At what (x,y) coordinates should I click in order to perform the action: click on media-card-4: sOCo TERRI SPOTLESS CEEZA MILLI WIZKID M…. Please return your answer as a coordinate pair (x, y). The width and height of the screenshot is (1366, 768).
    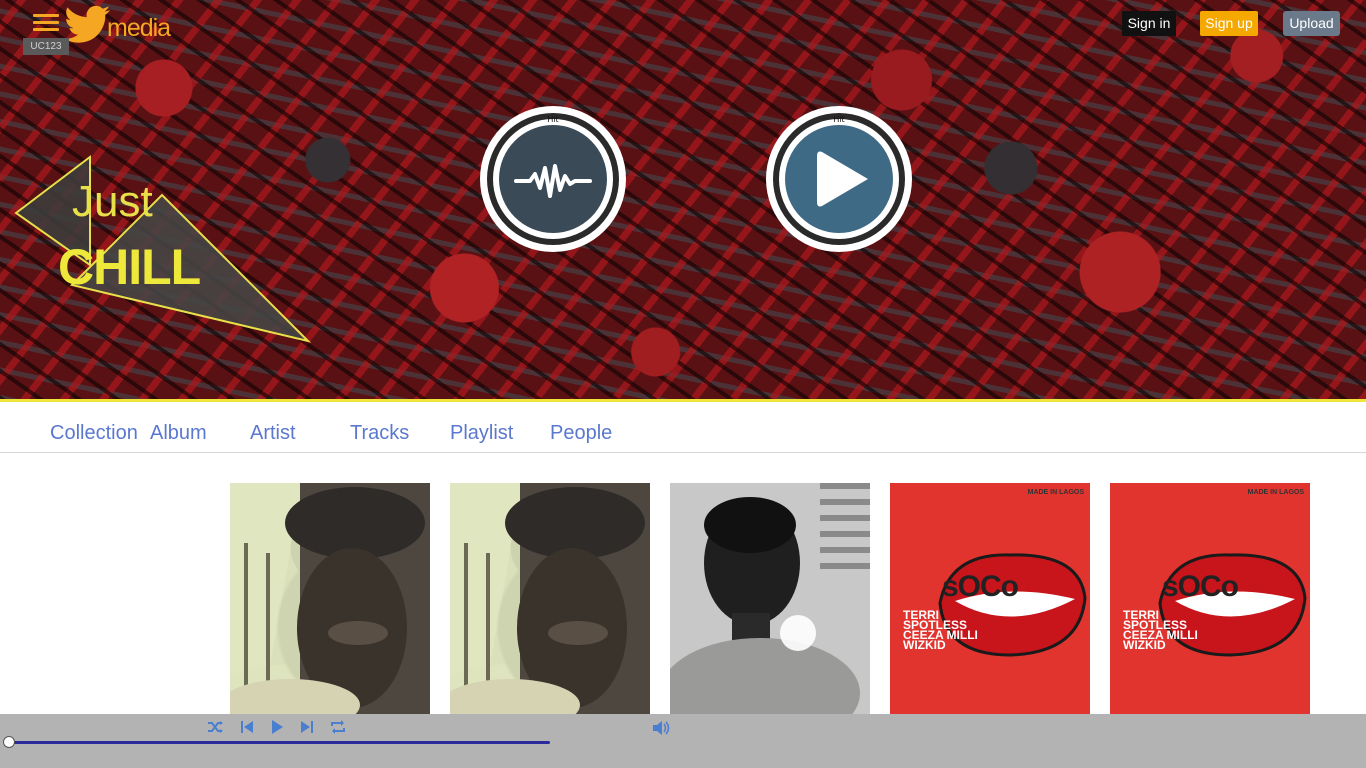
    Looking at the image, I should click on (990, 599).